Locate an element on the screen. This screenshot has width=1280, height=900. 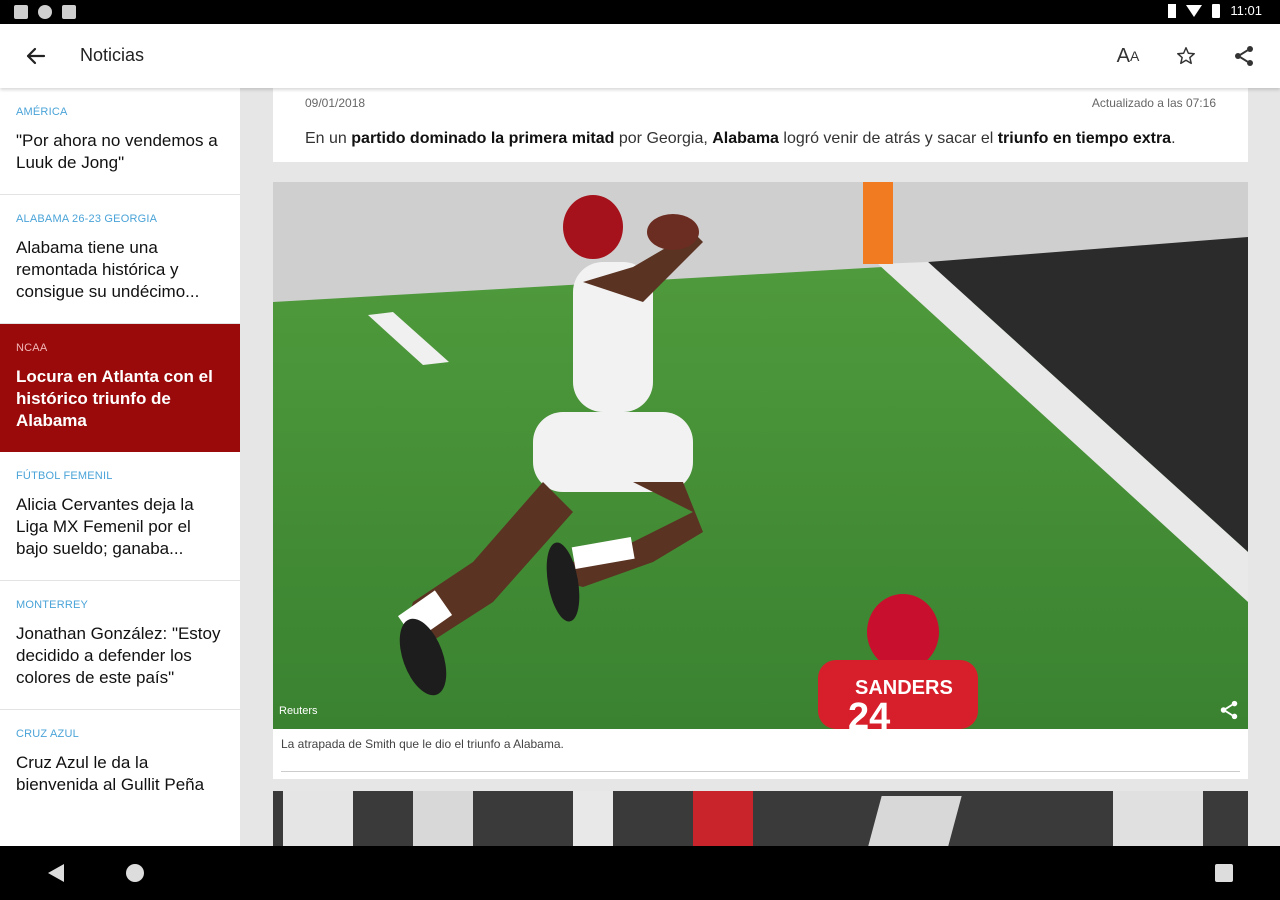
back-button is located at coordinates (36, 56).